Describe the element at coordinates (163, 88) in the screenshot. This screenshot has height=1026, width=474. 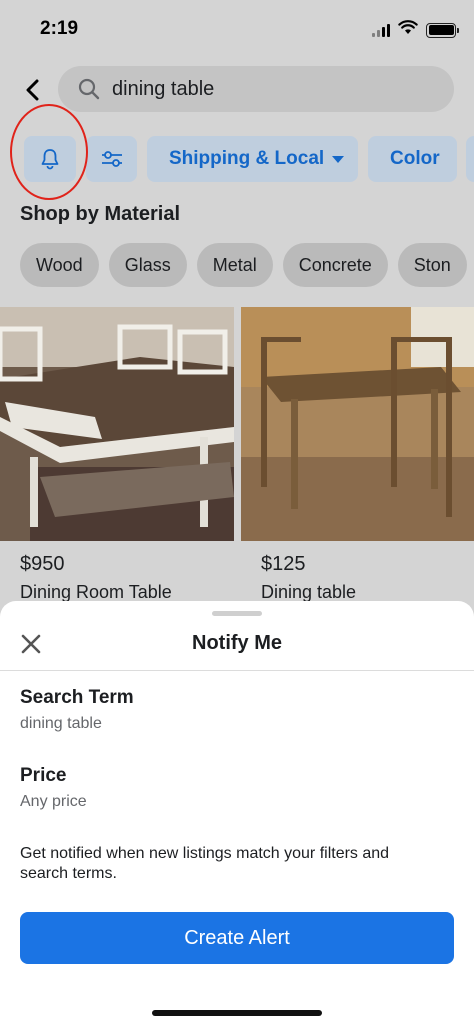
I see `search-query: dining table` at that location.